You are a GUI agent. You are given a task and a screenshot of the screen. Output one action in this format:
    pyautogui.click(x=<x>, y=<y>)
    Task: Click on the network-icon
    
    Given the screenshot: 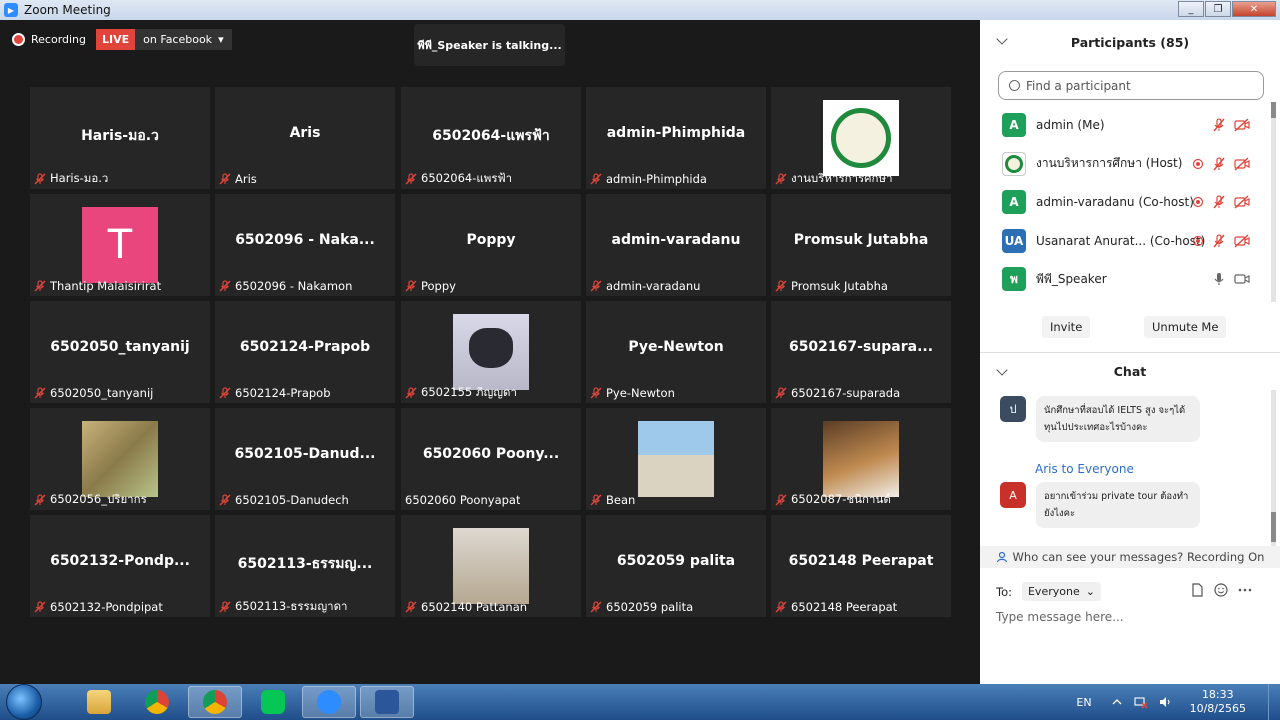 What is the action you would take?
    pyautogui.click(x=1141, y=702)
    